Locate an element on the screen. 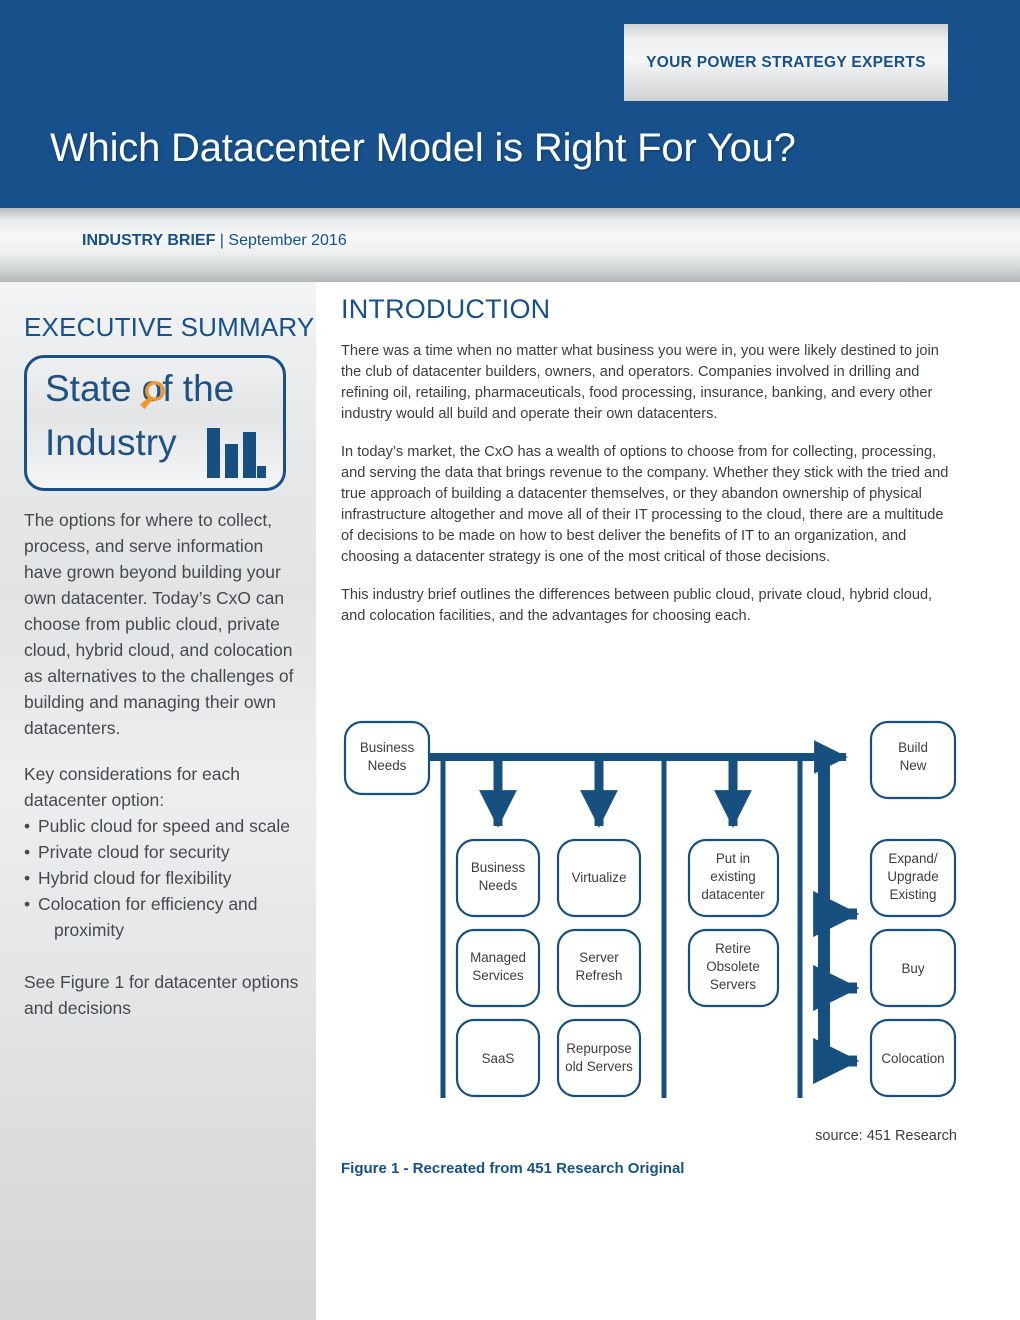 This screenshot has width=1020, height=1320. node-server-refresh: Server Refresh is located at coordinates (599, 968).